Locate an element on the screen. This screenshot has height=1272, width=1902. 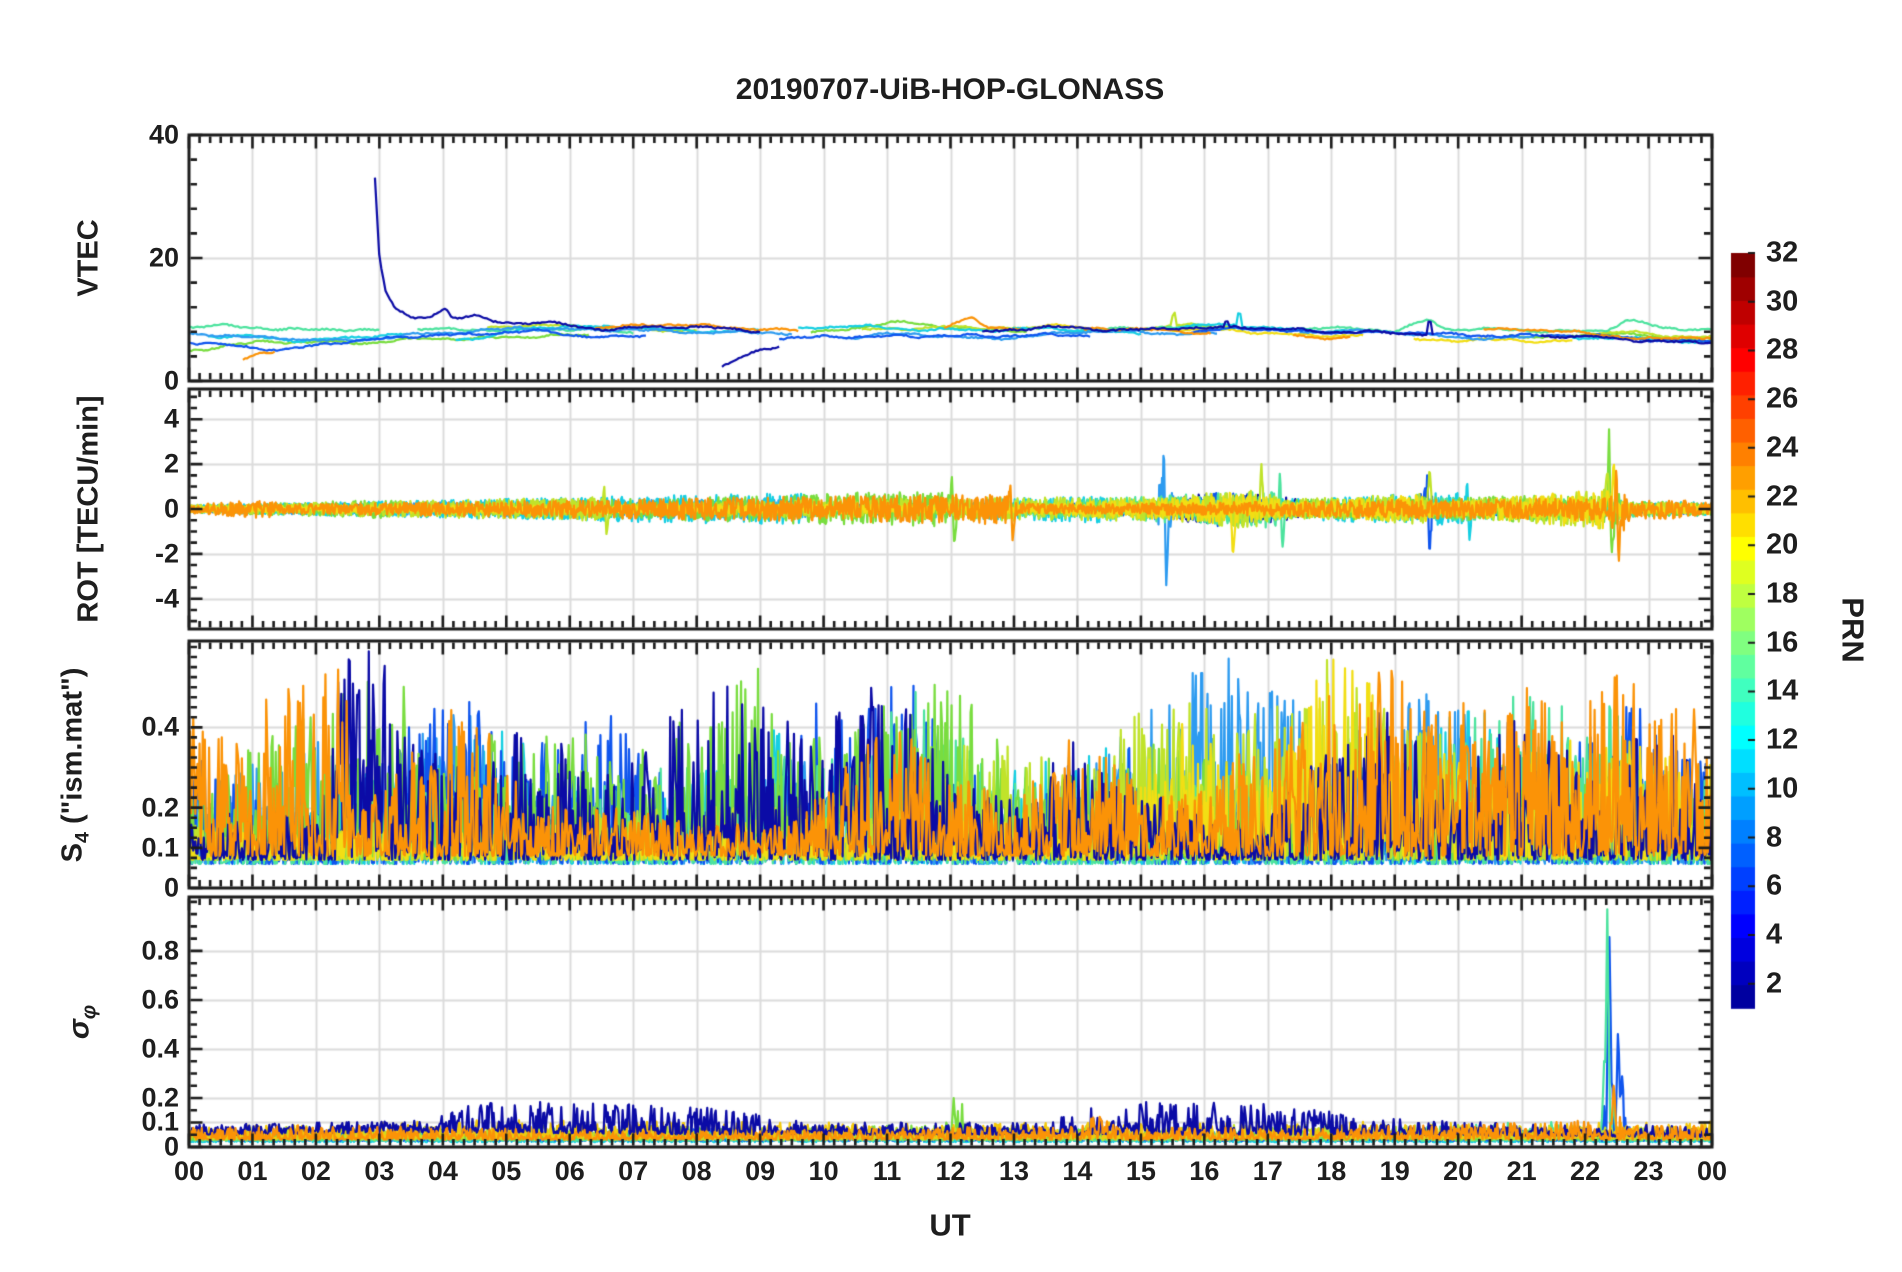
y-tick-label-p1-0: 0 is located at coordinates (171, 380).